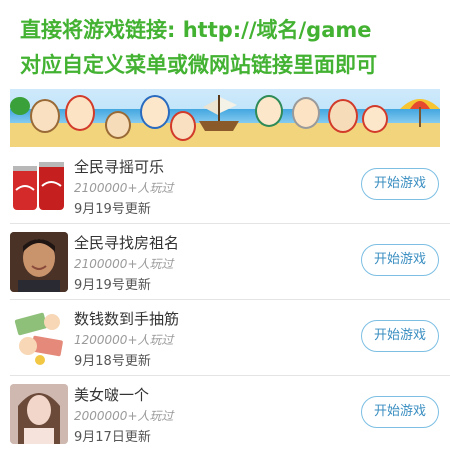  I want to click on man-portrait-icon, so click(39, 262).